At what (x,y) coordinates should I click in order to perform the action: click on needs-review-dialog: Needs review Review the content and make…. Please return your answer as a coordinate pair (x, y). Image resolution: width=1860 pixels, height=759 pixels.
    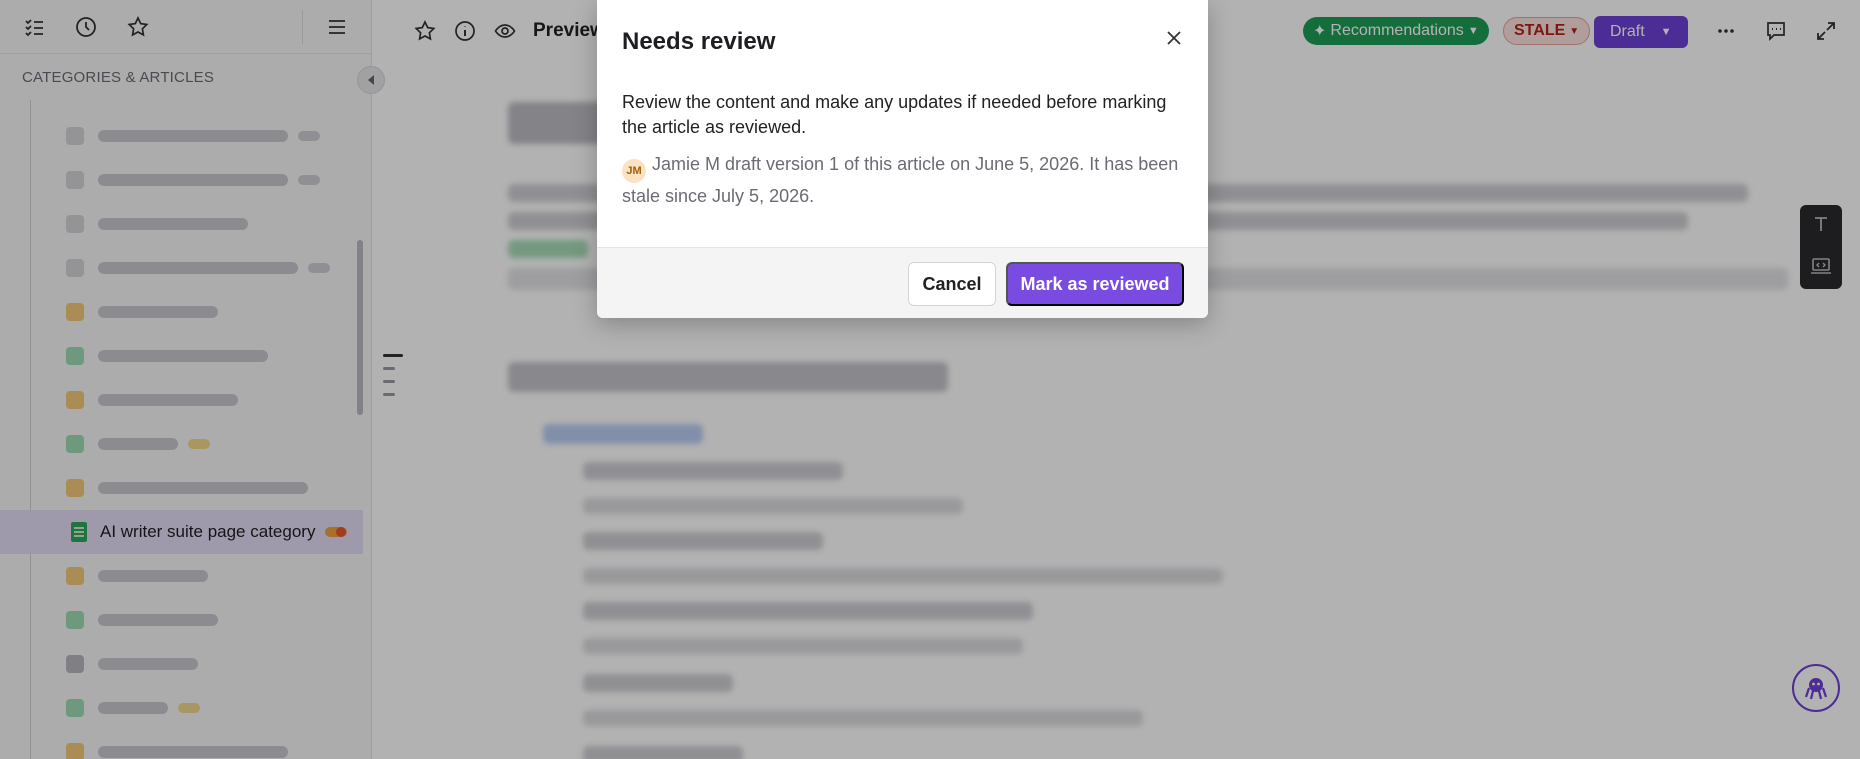
    Looking at the image, I should click on (902, 159).